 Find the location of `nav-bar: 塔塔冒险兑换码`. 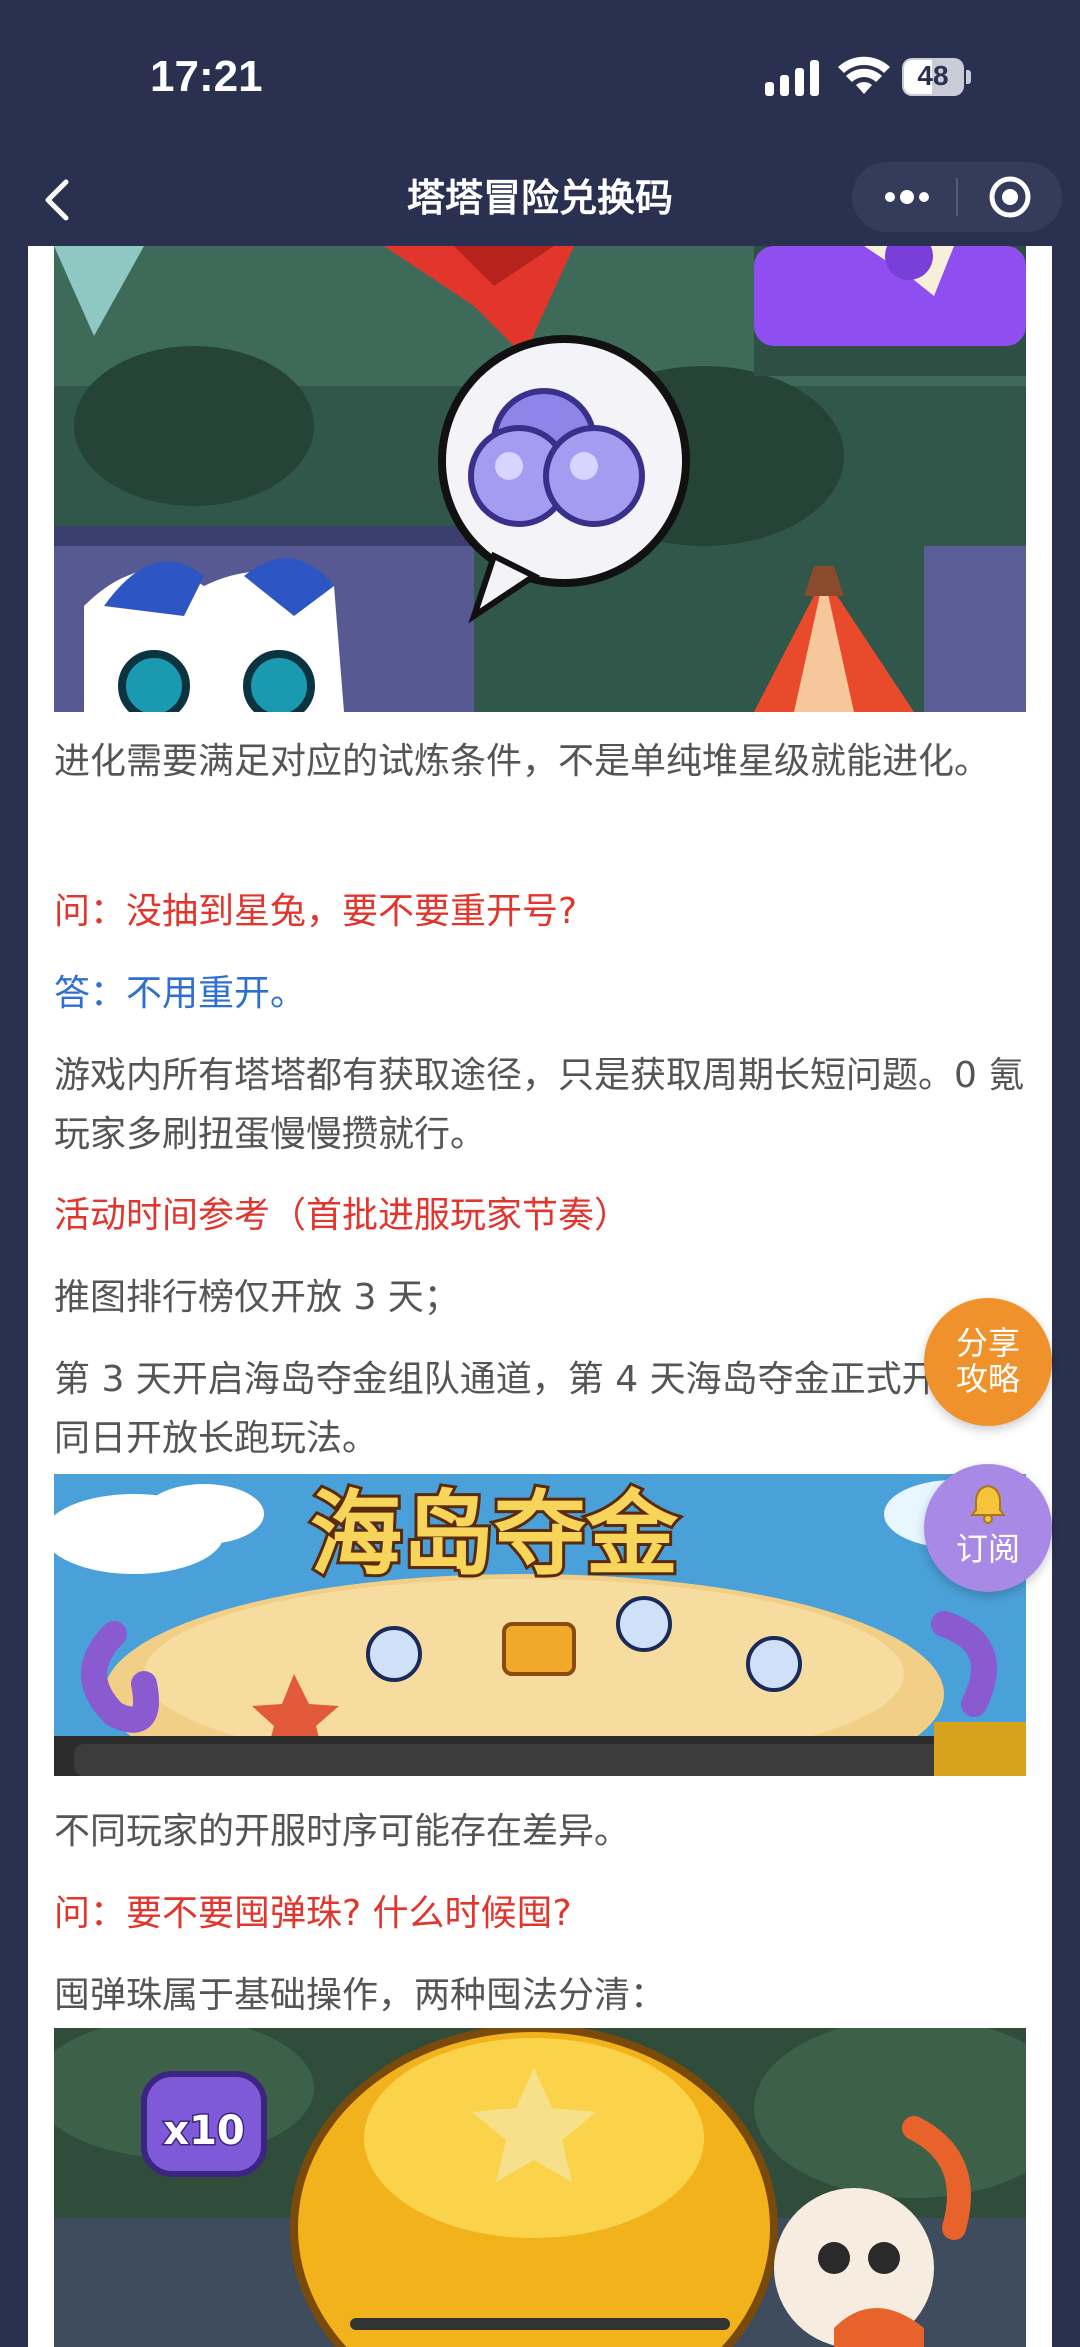

nav-bar: 塔塔冒险兑换码 is located at coordinates (540, 198).